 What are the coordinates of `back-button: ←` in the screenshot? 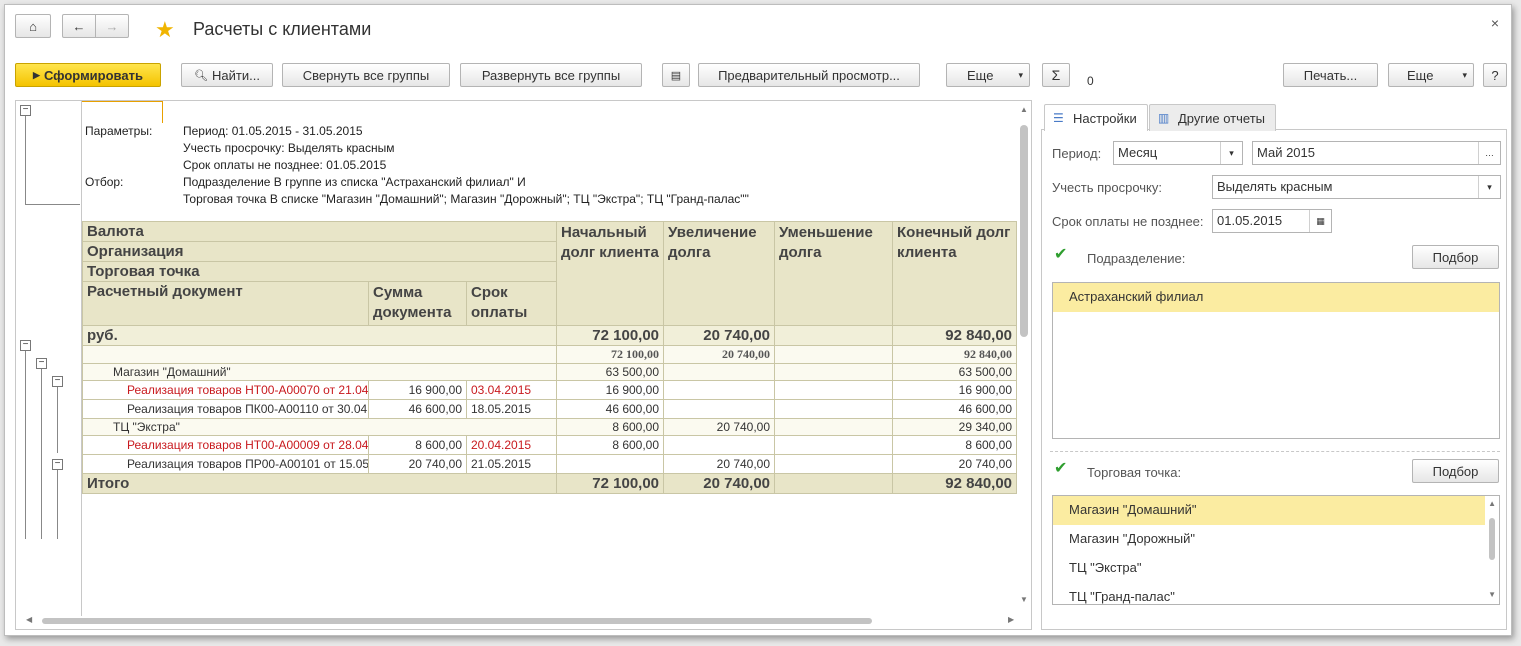 It's located at (79, 26).